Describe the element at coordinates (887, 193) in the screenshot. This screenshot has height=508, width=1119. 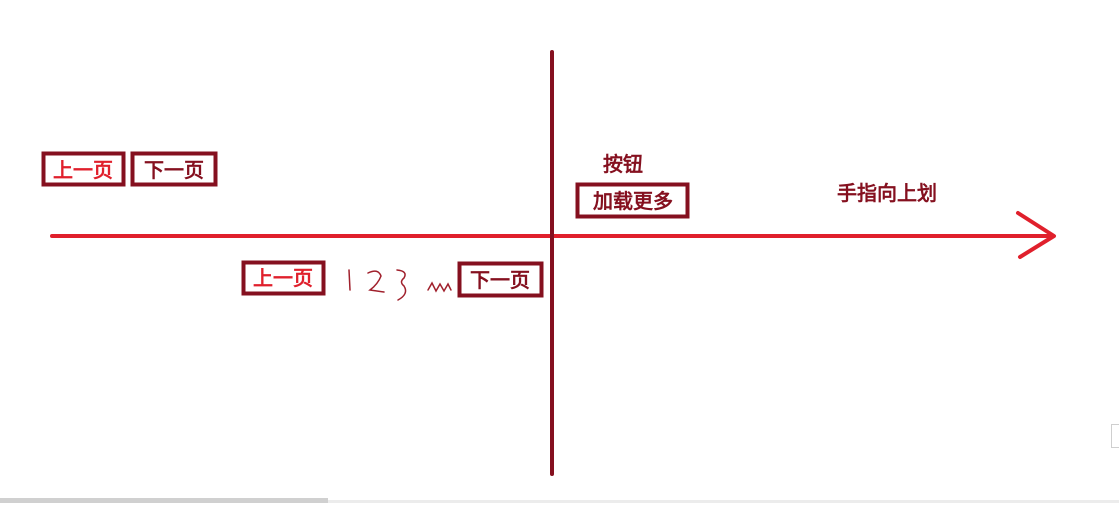
I see `gesture-label: 手指向上划` at that location.